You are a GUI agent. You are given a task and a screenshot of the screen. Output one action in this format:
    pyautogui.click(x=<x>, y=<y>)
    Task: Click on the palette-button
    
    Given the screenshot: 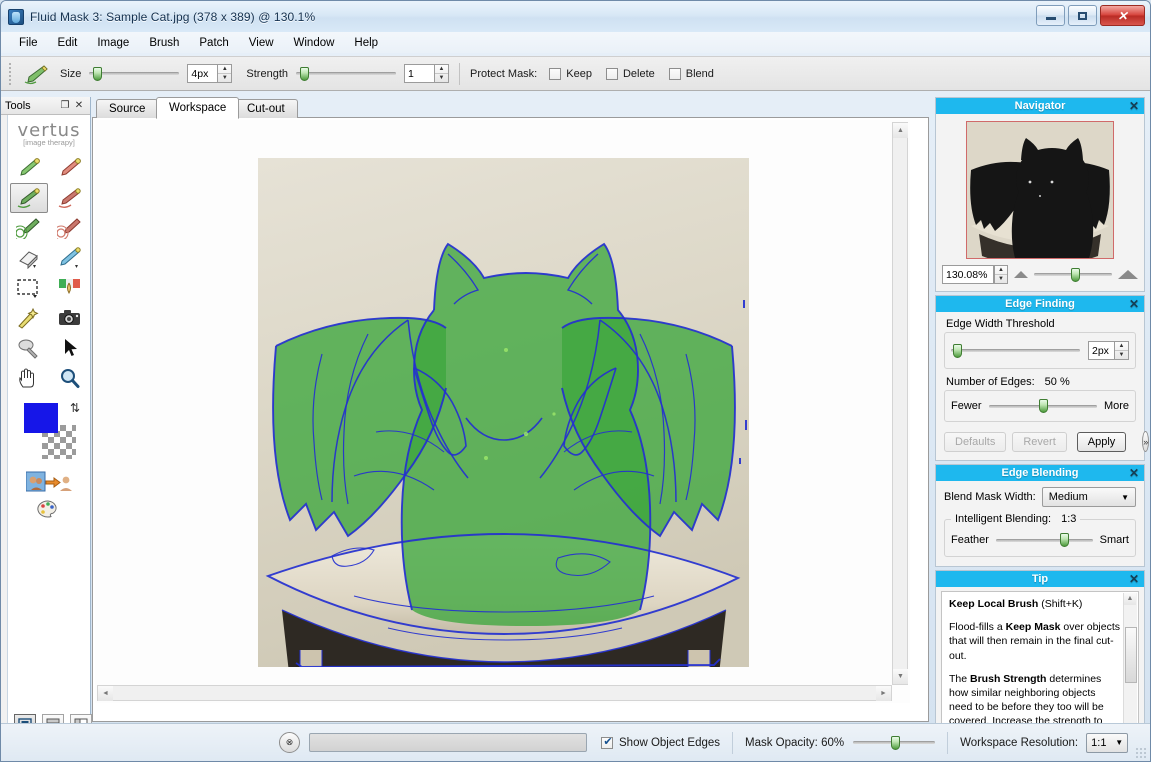 What is the action you would take?
    pyautogui.click(x=49, y=511)
    